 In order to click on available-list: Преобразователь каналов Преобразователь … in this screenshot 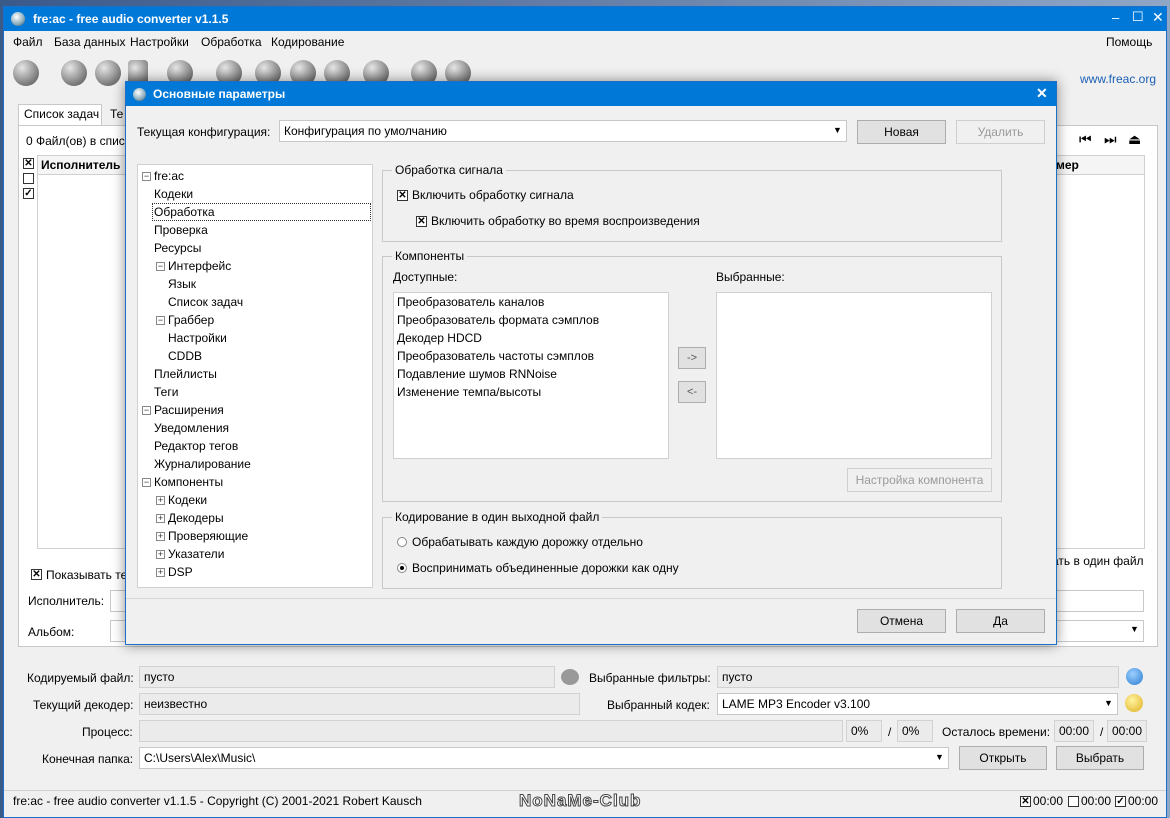, I will do `click(531, 375)`.